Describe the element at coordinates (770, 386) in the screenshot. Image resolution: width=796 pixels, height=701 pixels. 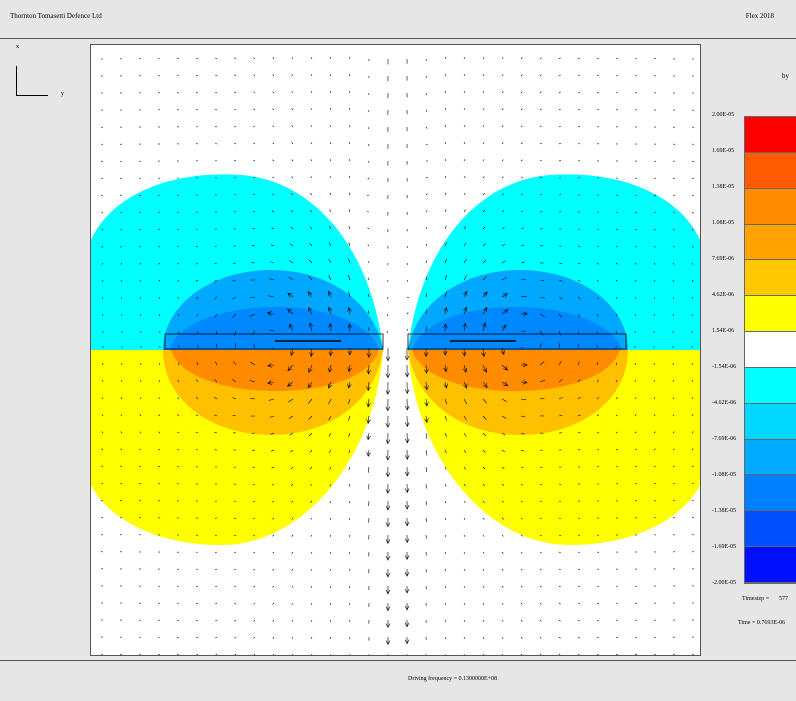
I see `legend-swatch` at that location.